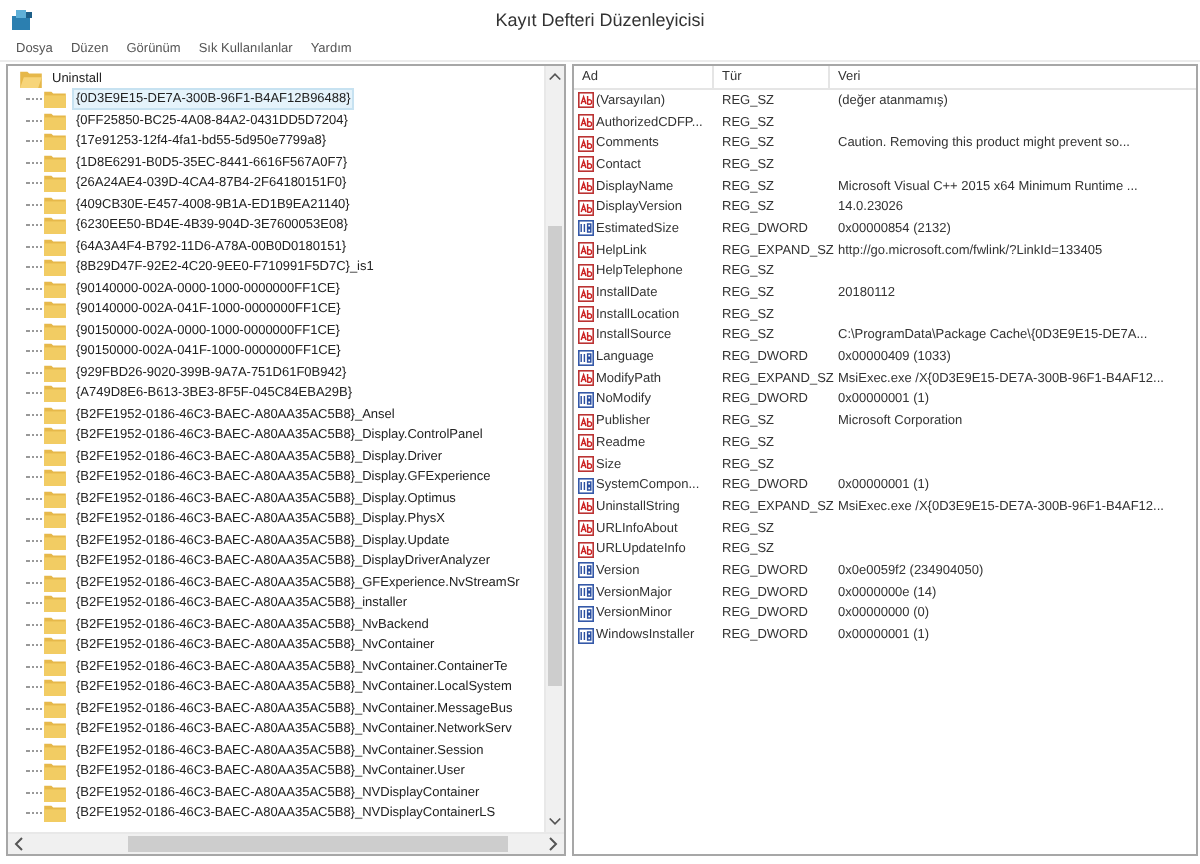 This screenshot has width=1200, height=864. What do you see at coordinates (18, 844) in the screenshot?
I see `scroll-left-icon` at bounding box center [18, 844].